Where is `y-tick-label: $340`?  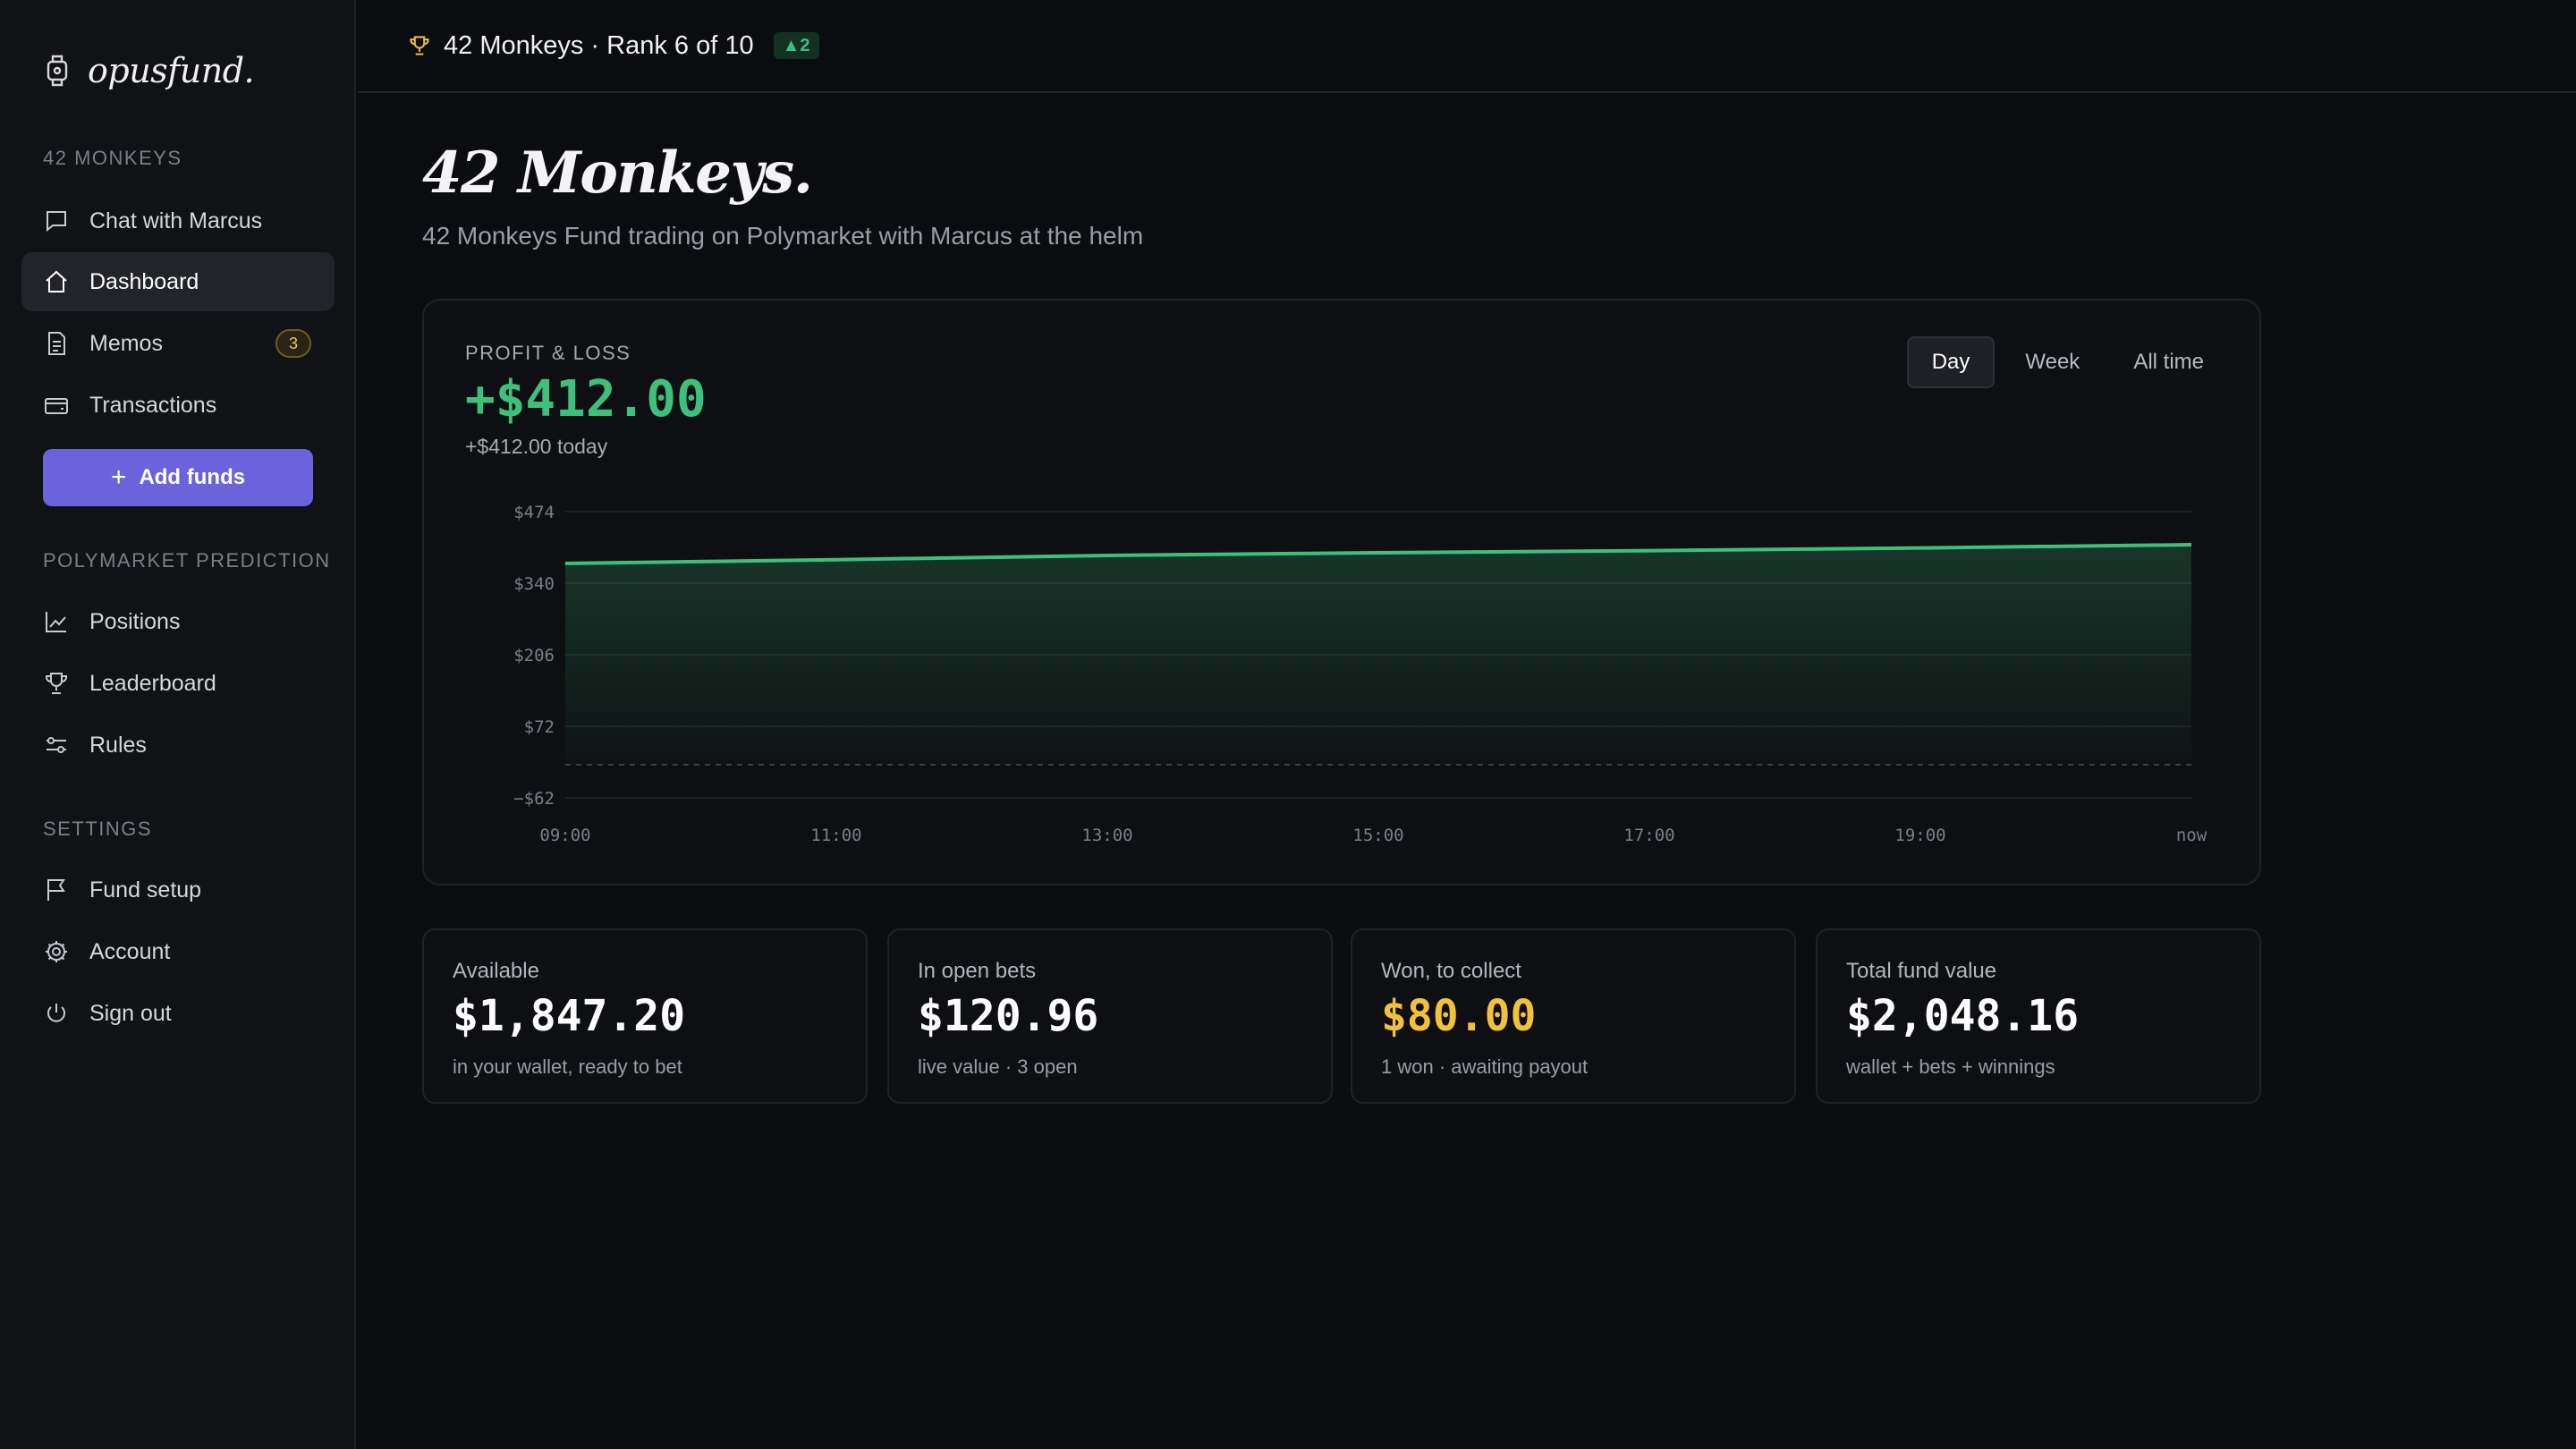
y-tick-label: $340 is located at coordinates (534, 584).